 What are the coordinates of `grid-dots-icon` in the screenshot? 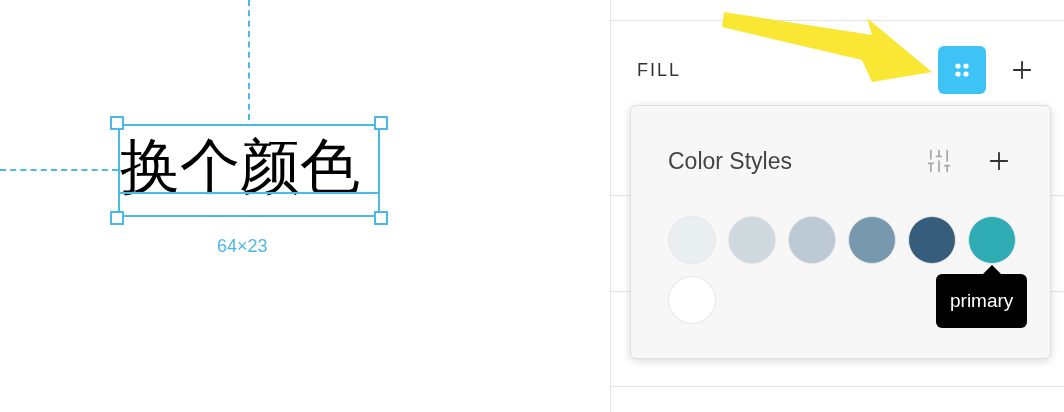 It's located at (962, 70).